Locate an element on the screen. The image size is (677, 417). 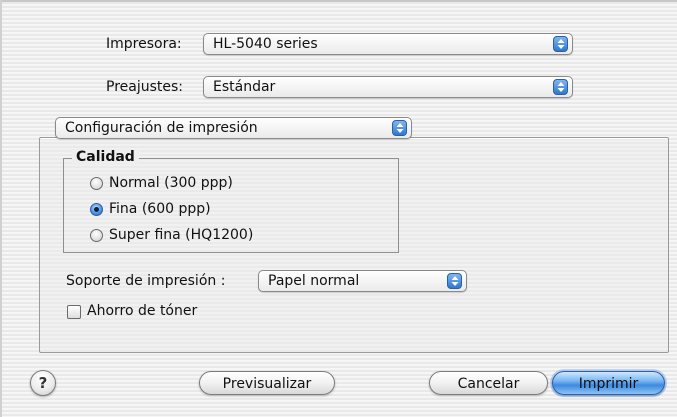
quality-option-label: Normal (300 ppp) is located at coordinates (171, 183).